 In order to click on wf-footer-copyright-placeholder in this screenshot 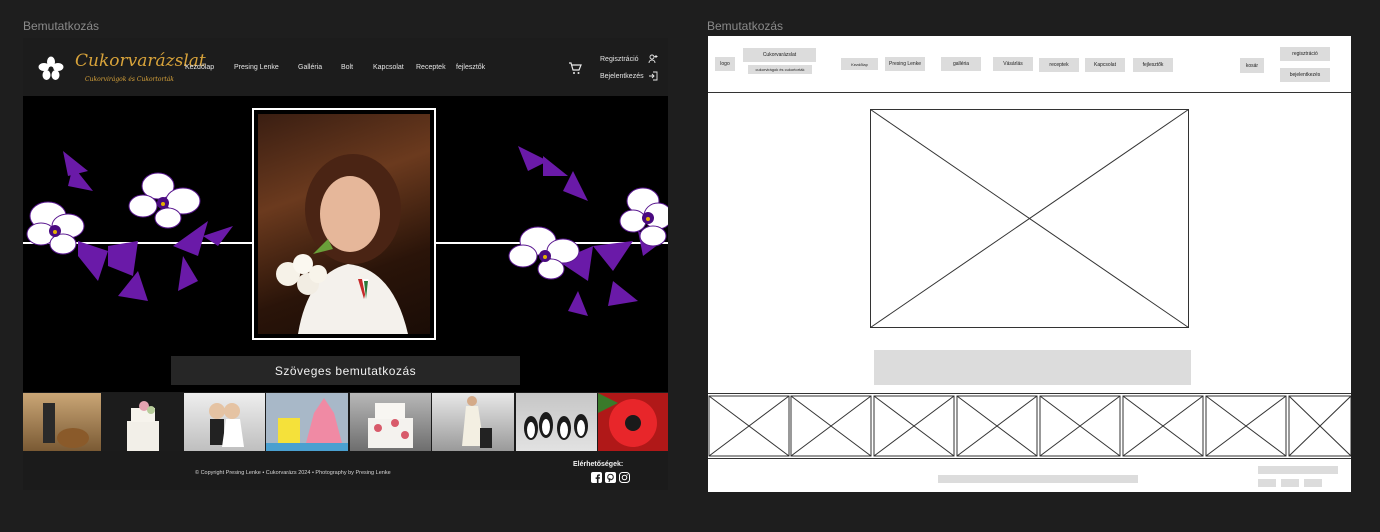, I will do `click(1038, 479)`.